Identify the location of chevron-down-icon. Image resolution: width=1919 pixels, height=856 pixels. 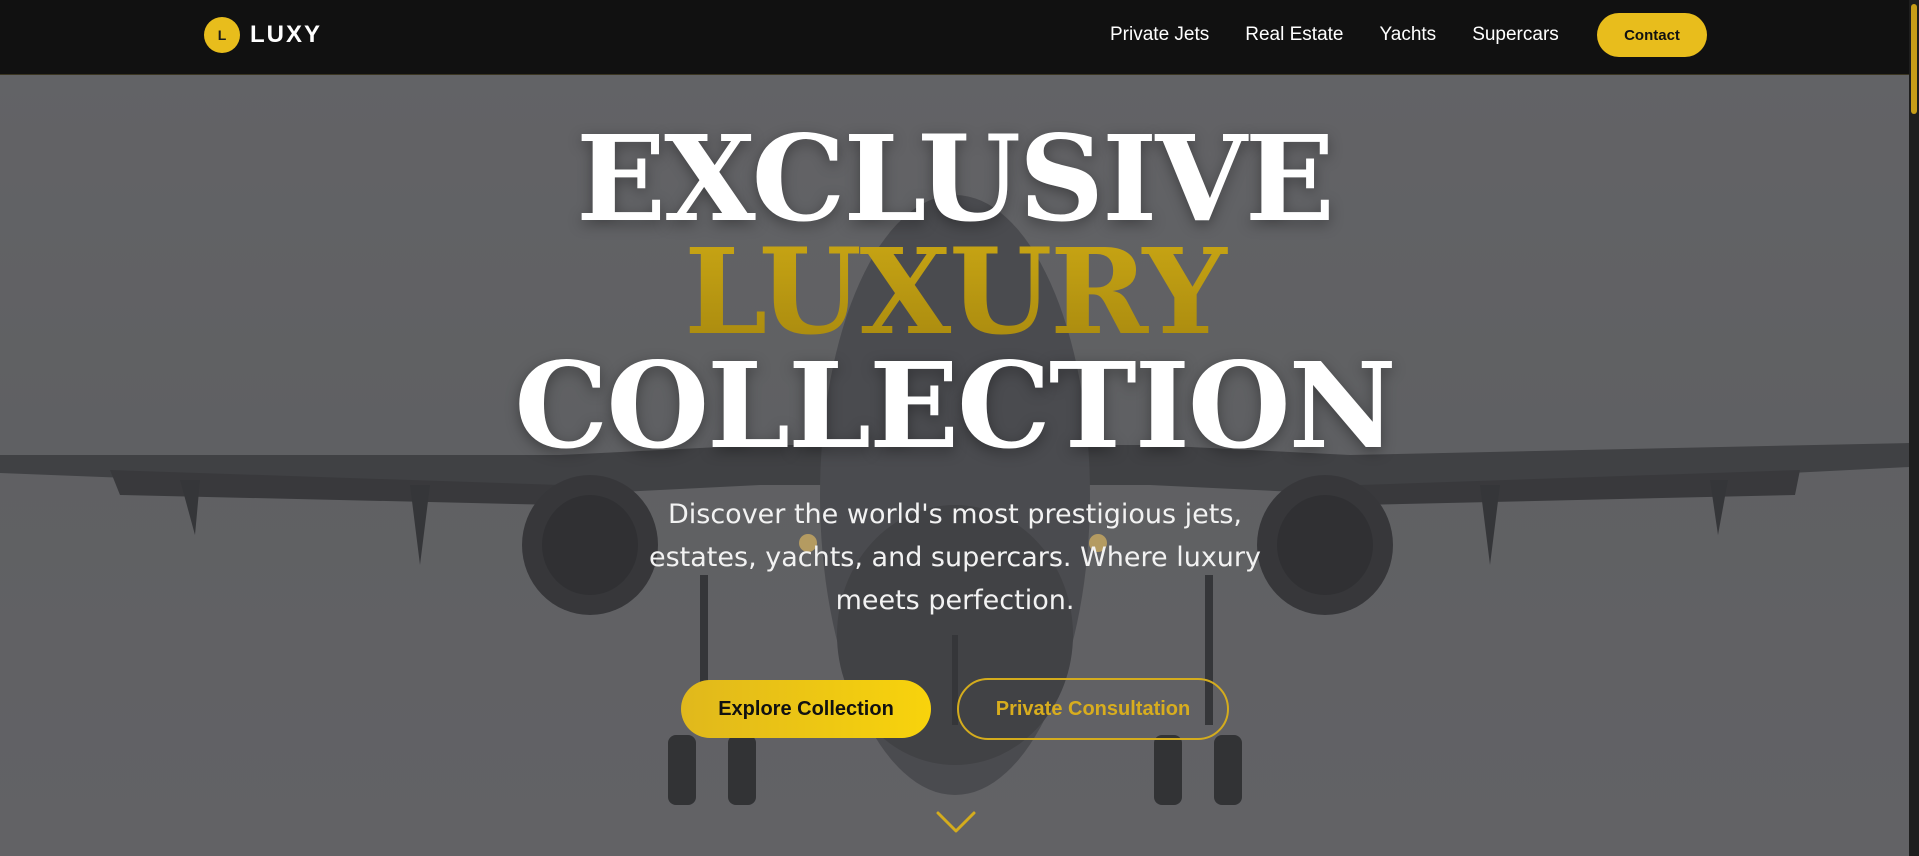
(956, 822).